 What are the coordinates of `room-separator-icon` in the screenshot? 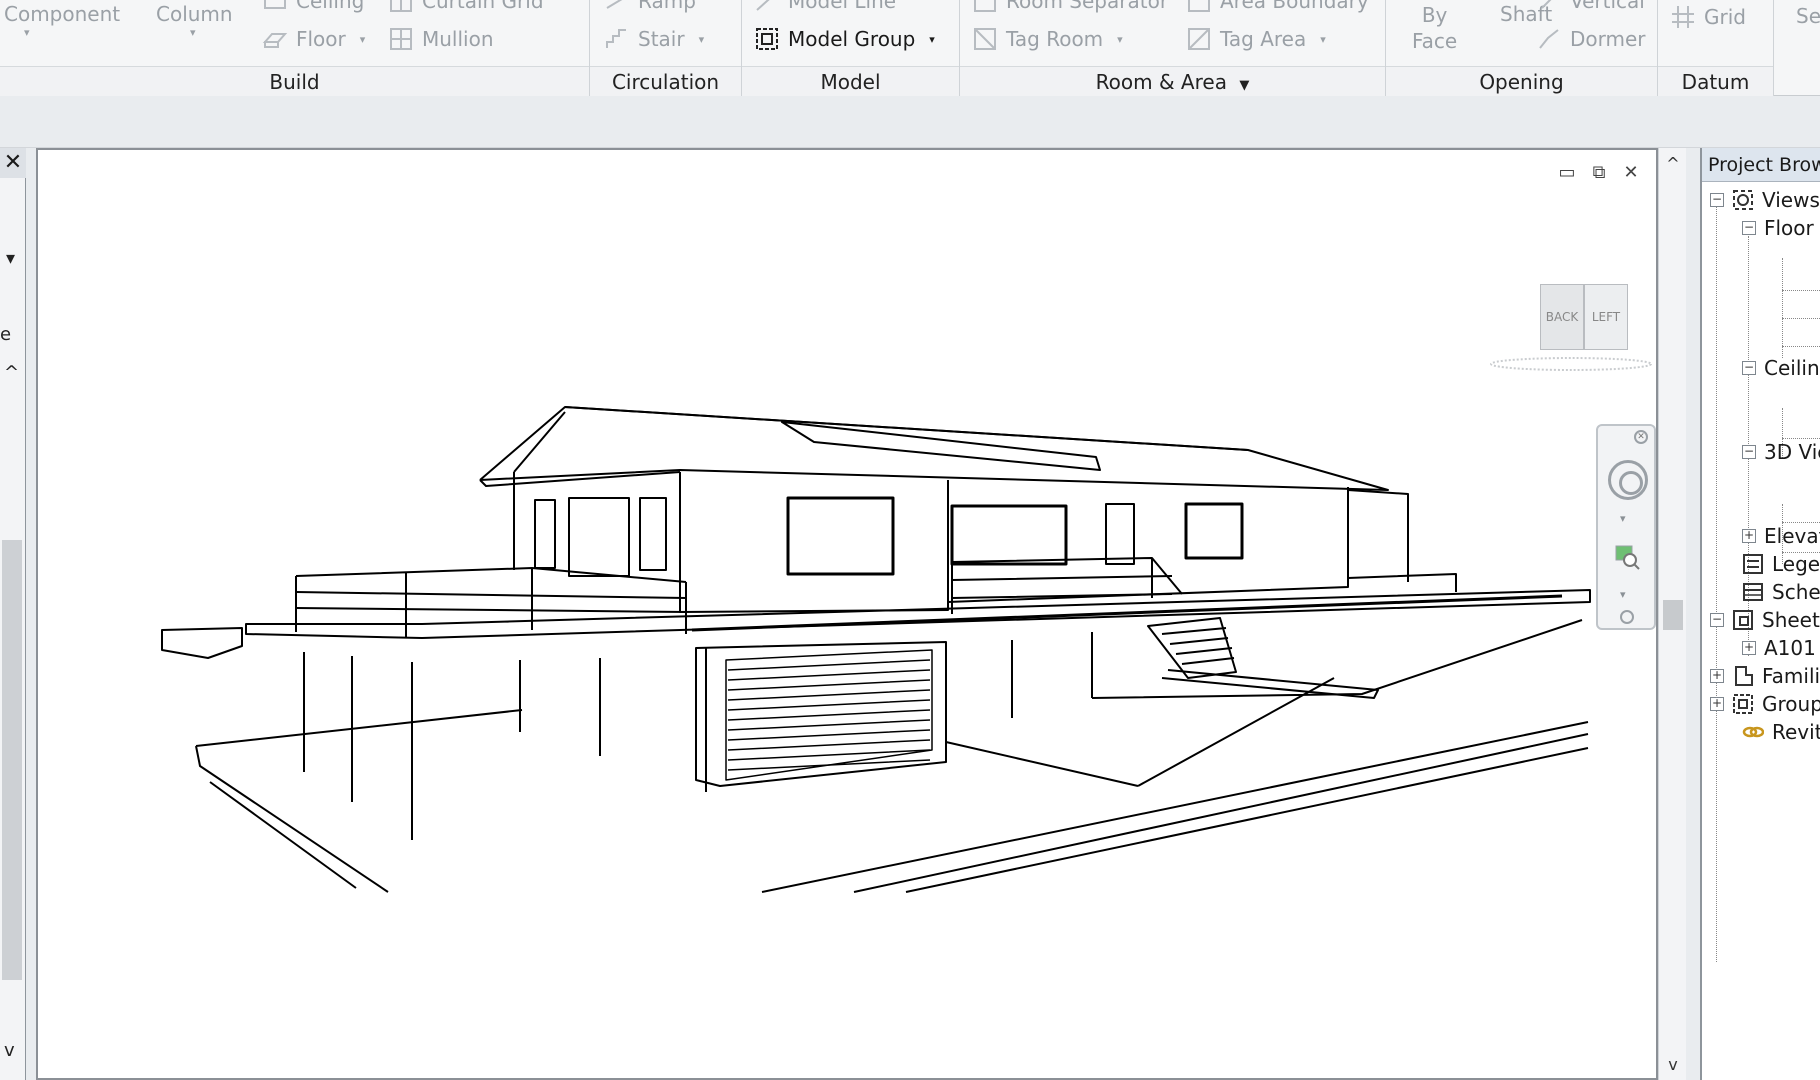 It's located at (985, 6).